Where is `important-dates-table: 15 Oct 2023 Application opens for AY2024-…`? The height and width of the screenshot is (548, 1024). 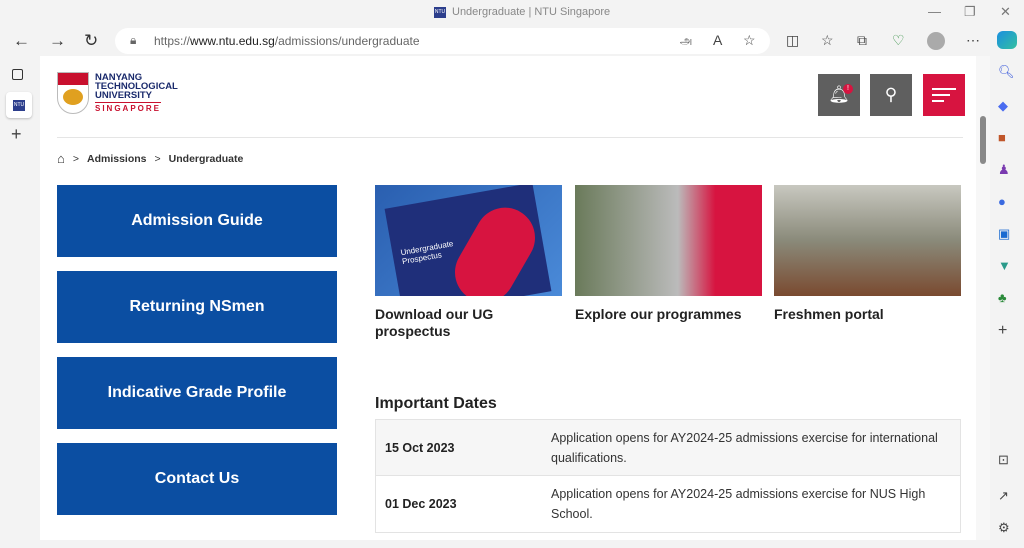
important-dates-table: 15 Oct 2023 Application opens for AY2024-… is located at coordinates (668, 476).